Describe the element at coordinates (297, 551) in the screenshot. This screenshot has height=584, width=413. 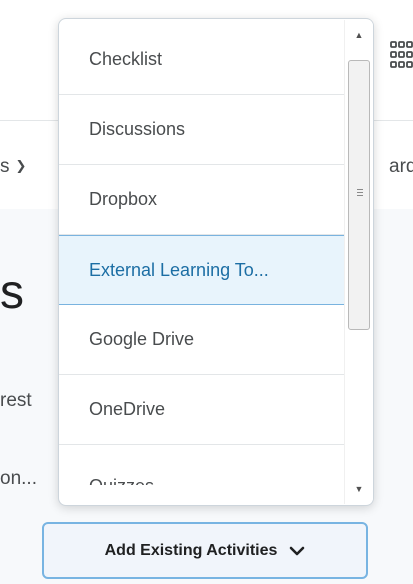
I see `chevron-down-icon` at that location.